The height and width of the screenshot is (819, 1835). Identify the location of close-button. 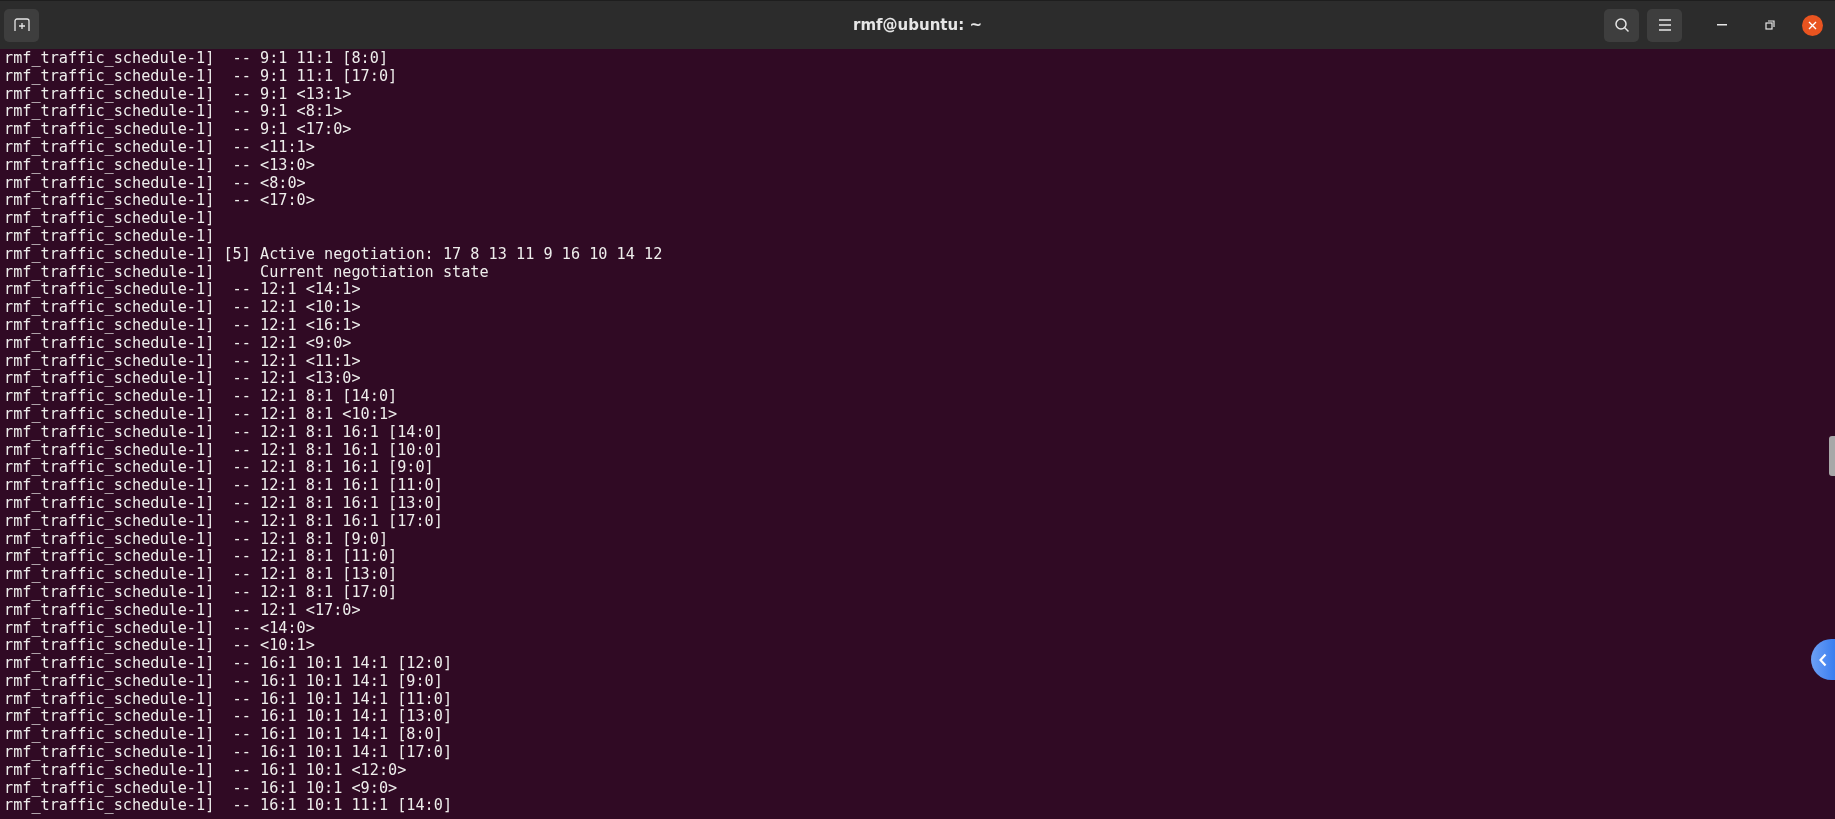
(1812, 25).